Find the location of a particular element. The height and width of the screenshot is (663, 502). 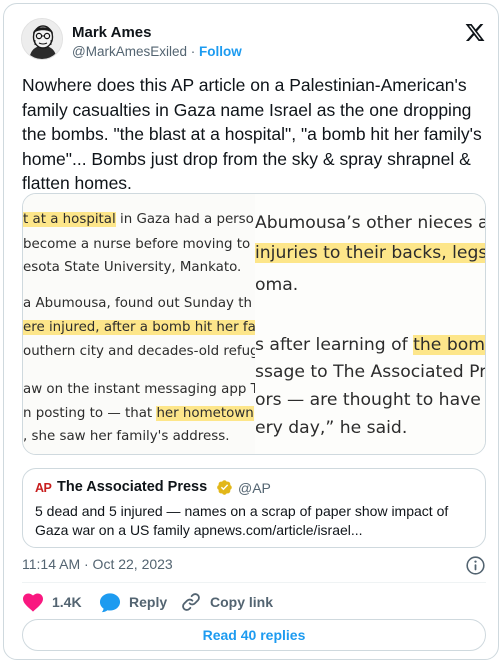

excerpt-text: , she saw her family's address. is located at coordinates (126, 436).